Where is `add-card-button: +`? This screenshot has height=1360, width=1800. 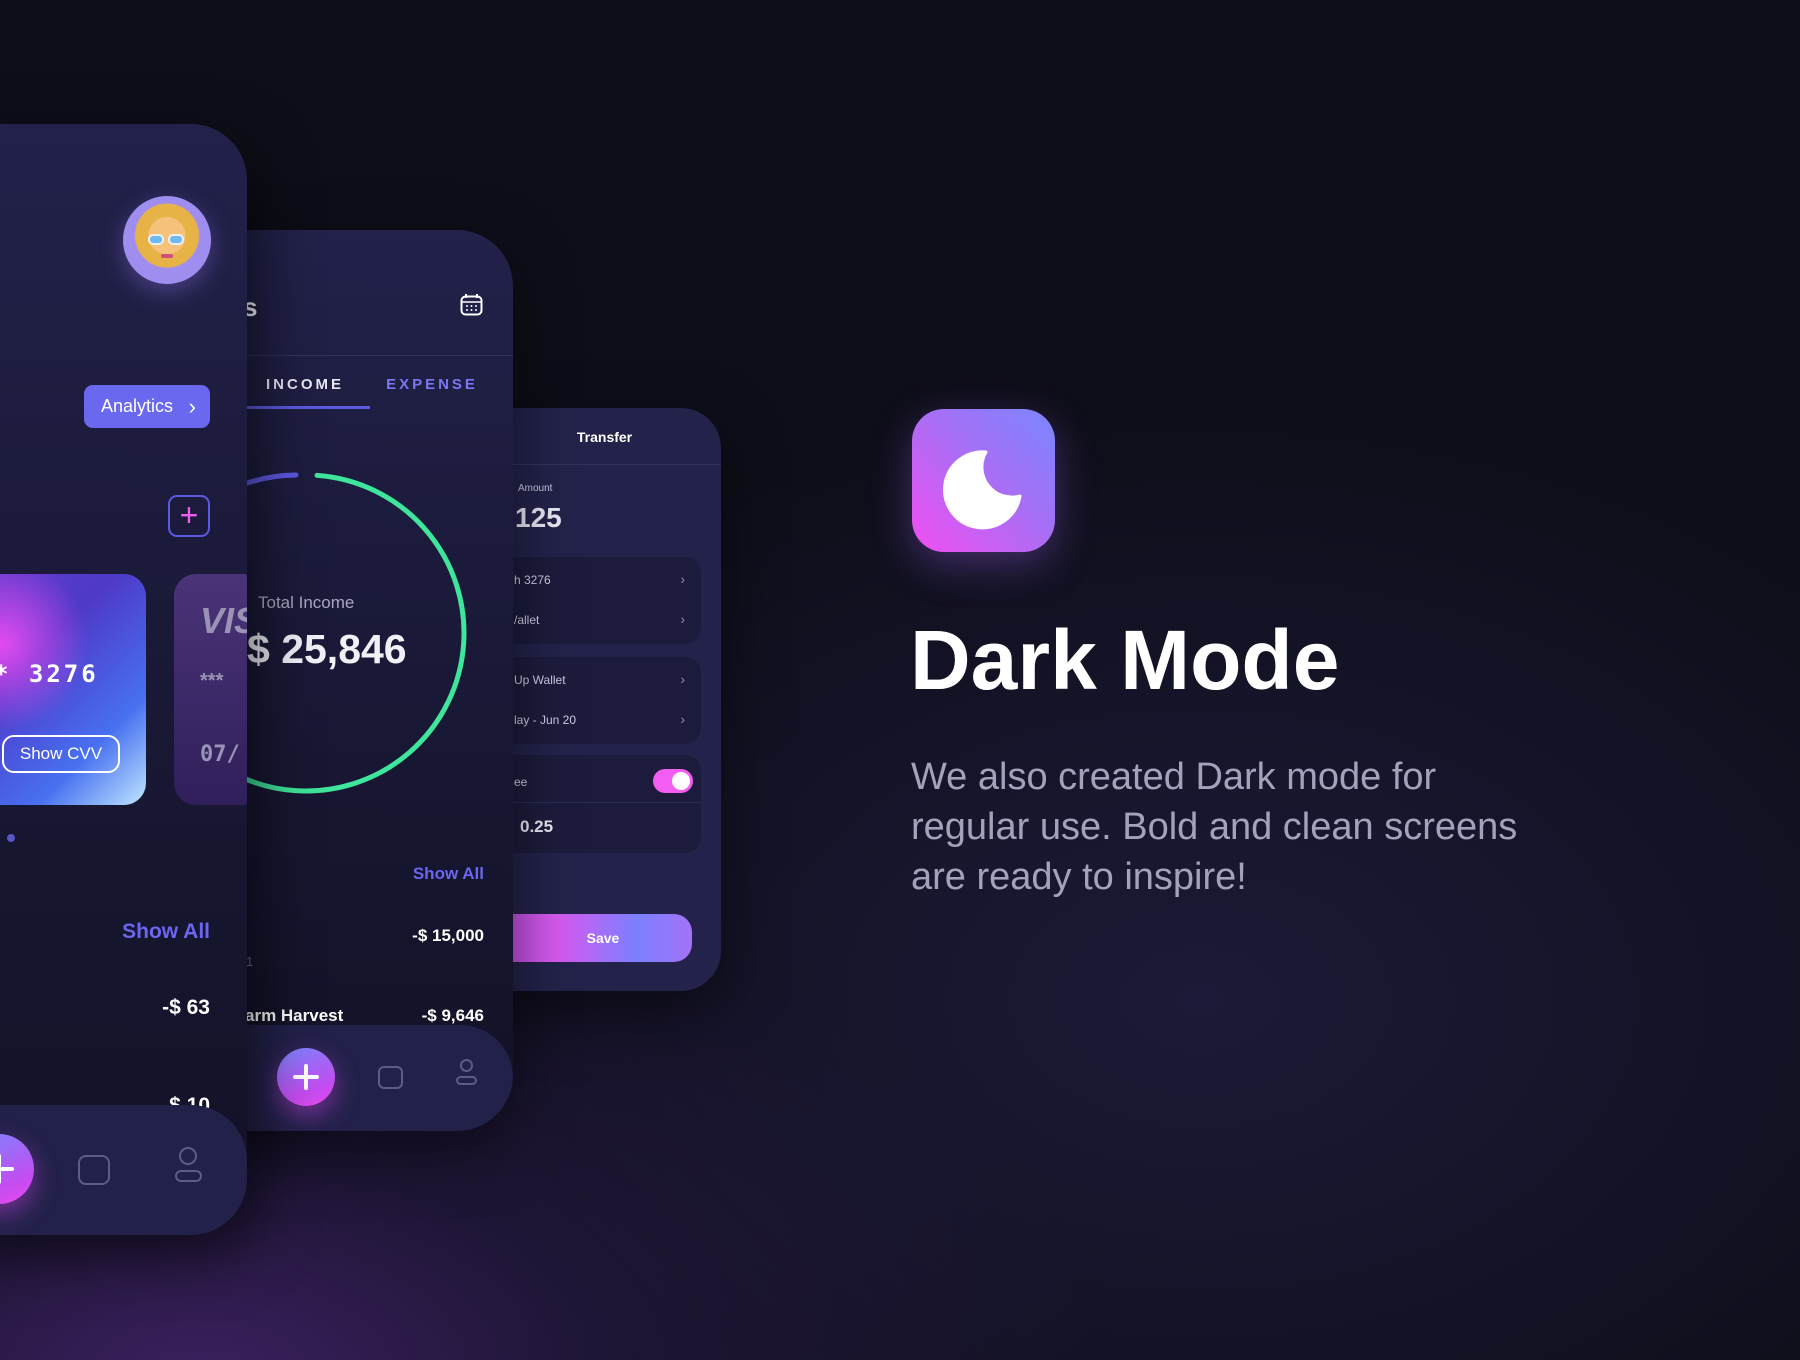
add-card-button: + is located at coordinates (189, 516).